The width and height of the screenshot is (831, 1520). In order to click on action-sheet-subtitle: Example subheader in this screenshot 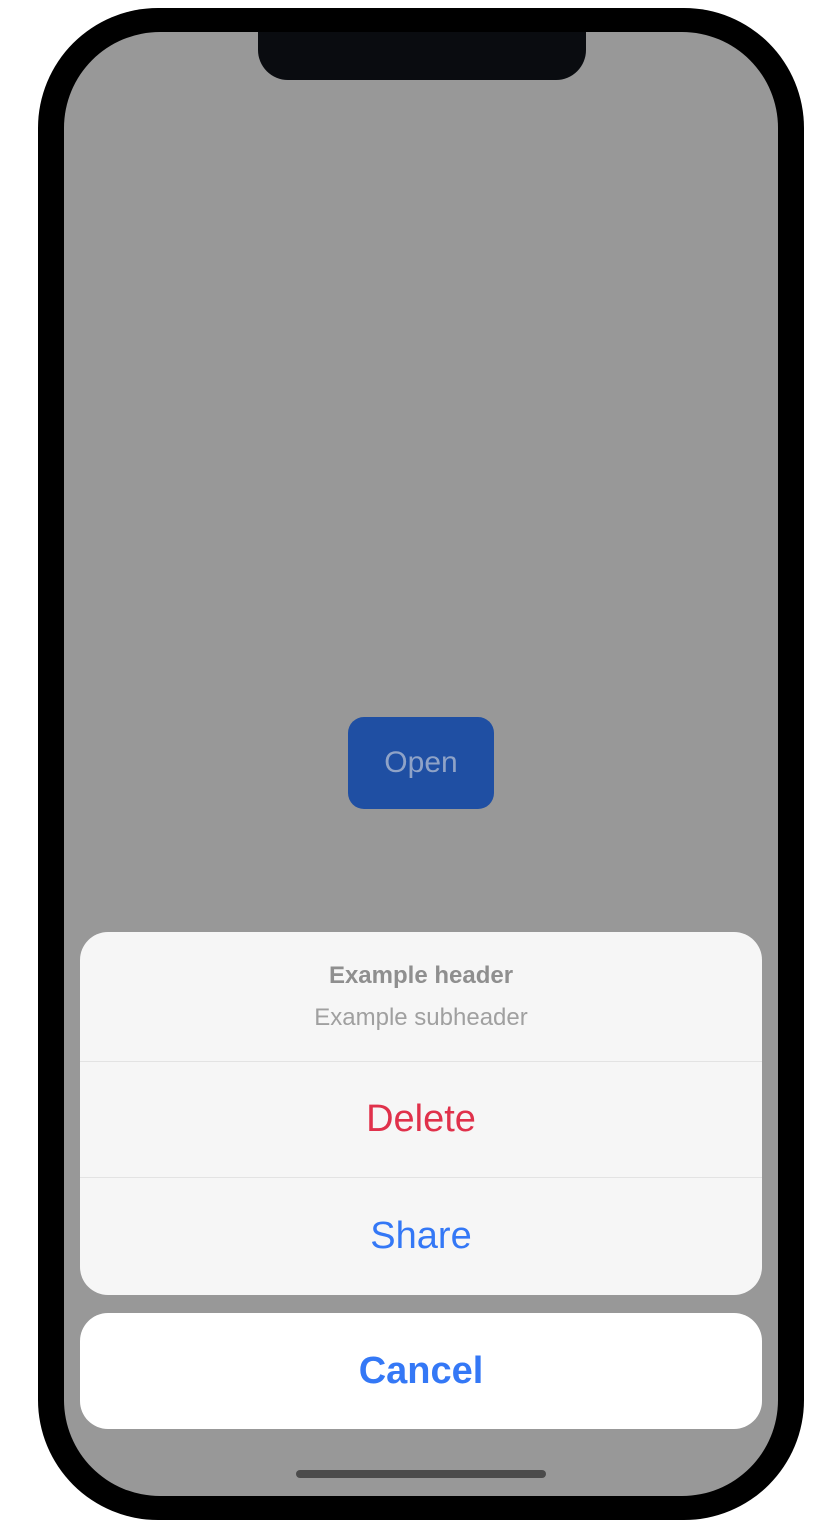, I will do `click(421, 1017)`.